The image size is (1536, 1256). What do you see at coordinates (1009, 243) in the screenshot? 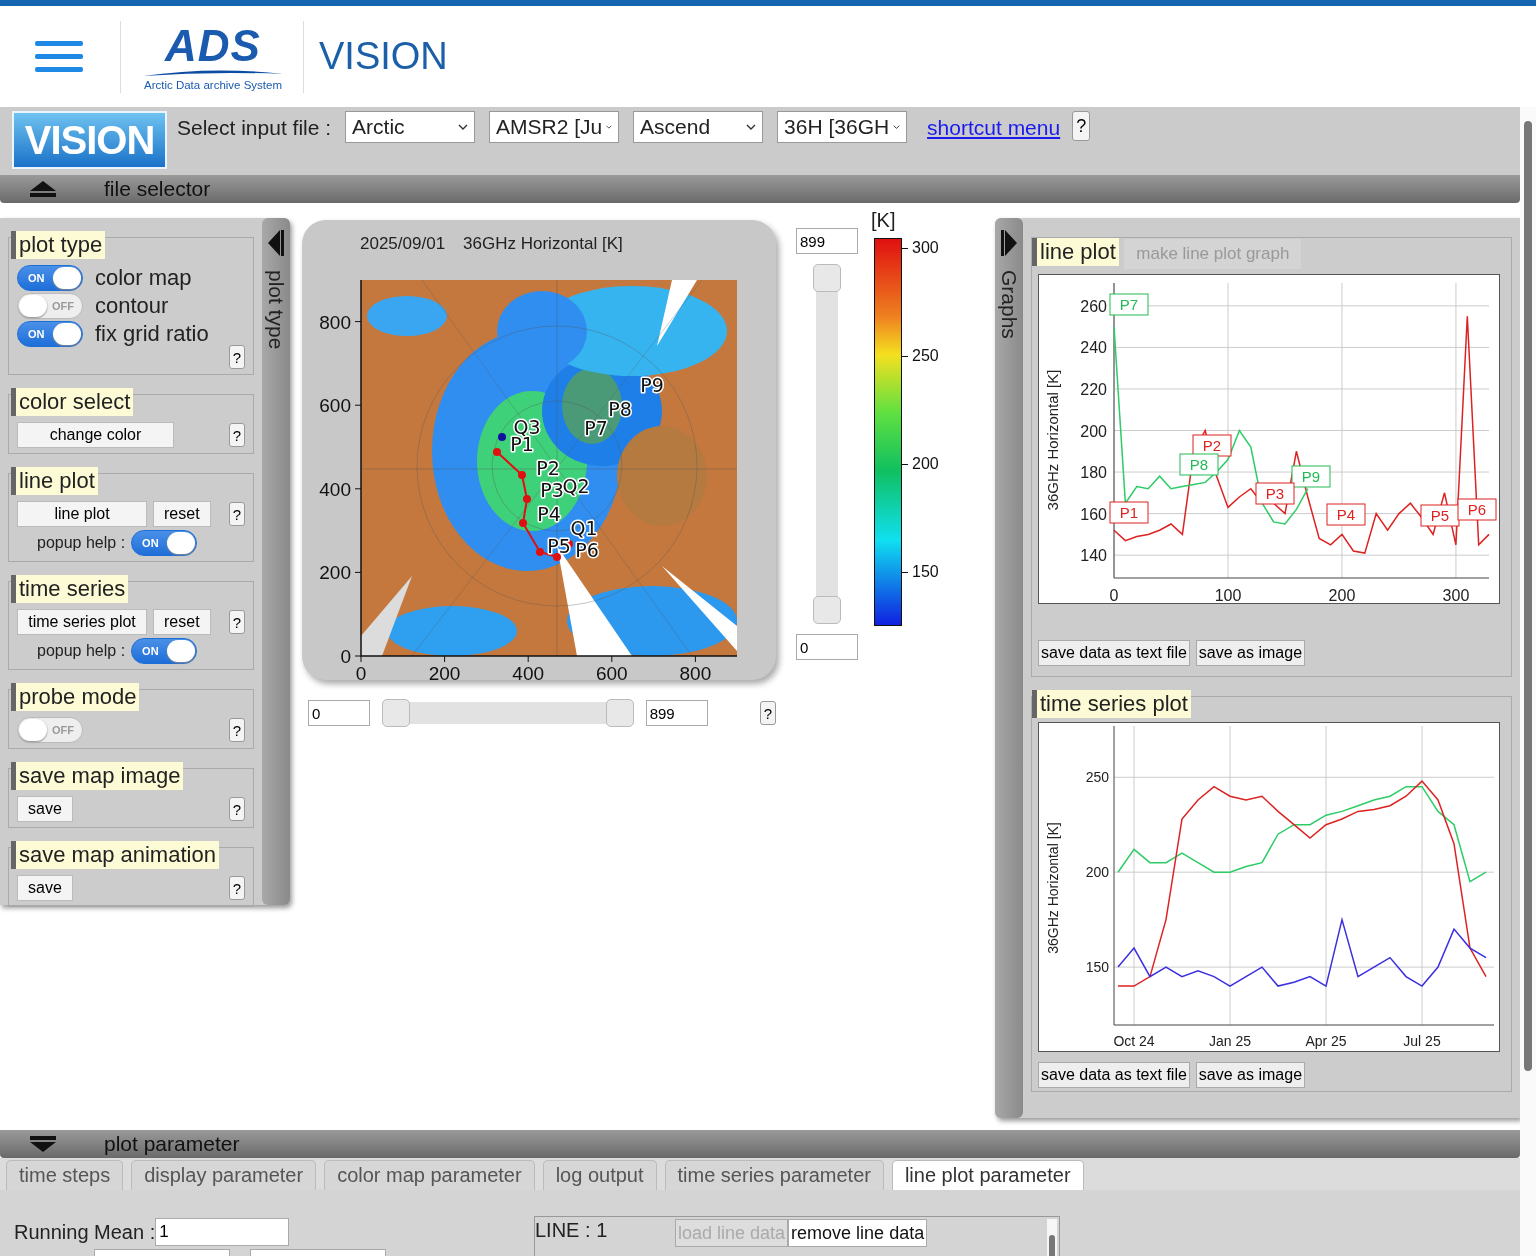
I see `expand-right-icon` at bounding box center [1009, 243].